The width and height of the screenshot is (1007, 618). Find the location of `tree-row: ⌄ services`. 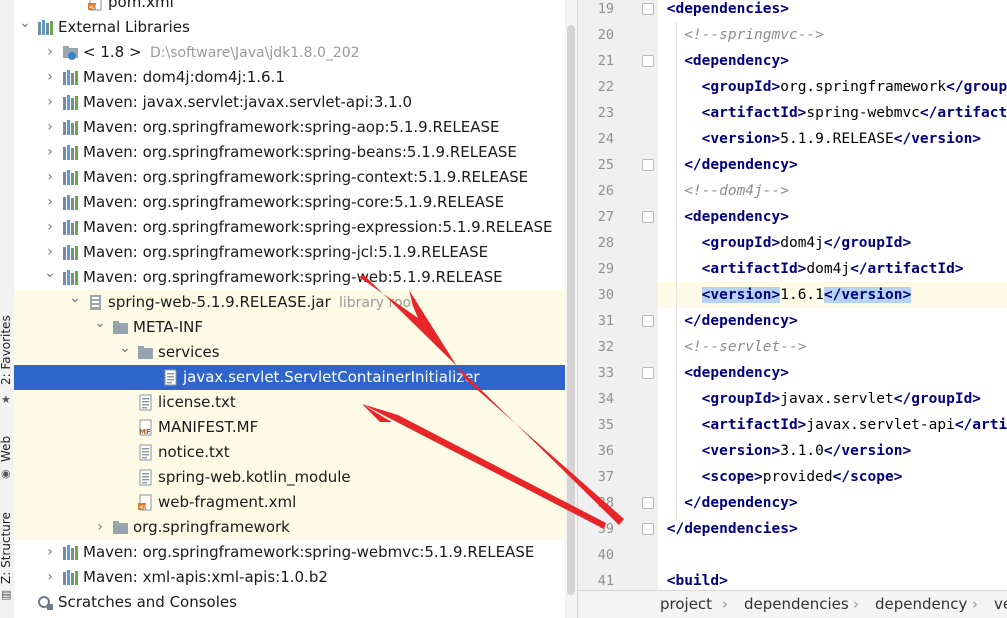

tree-row: ⌄ services is located at coordinates (295, 352).